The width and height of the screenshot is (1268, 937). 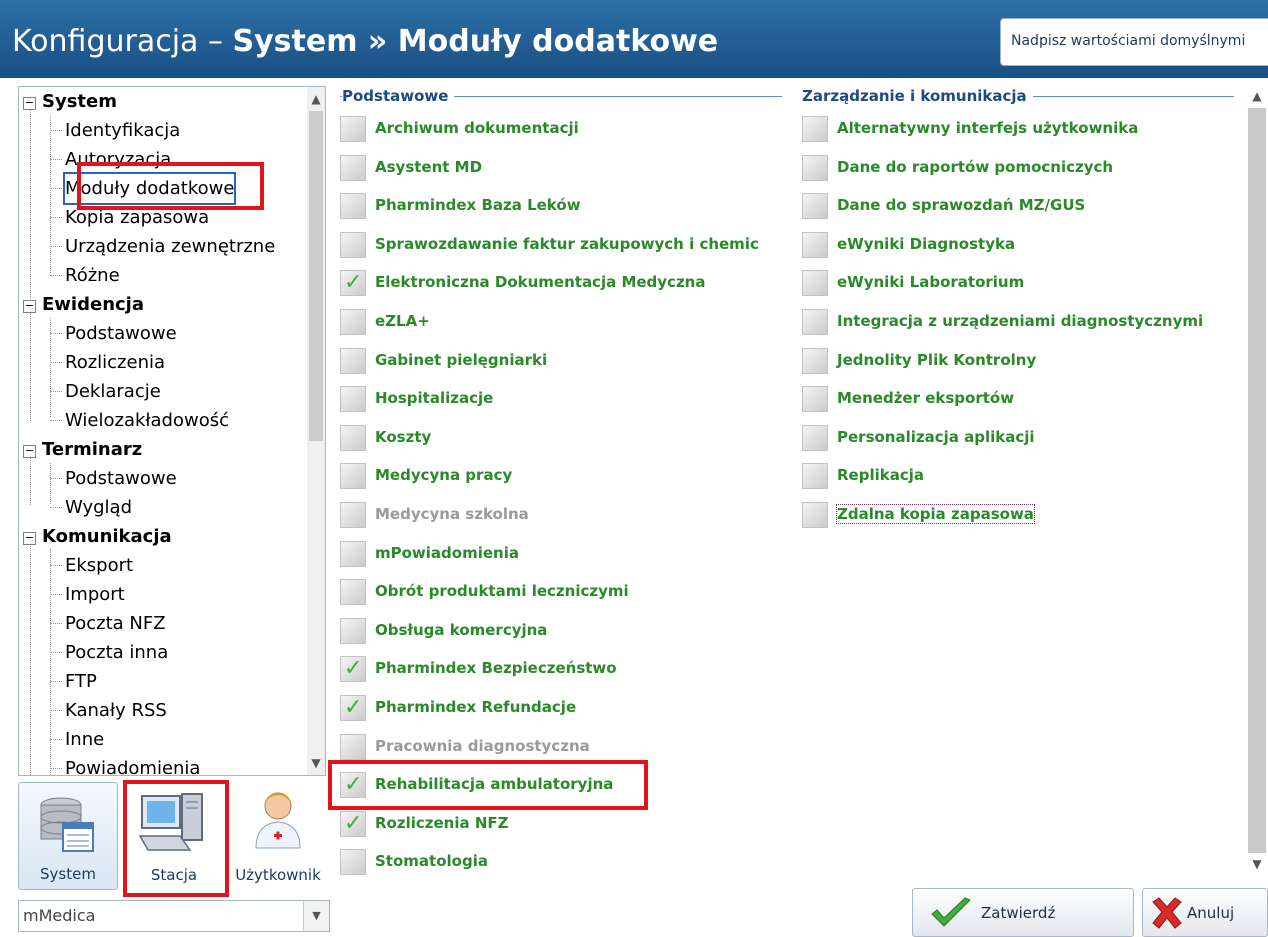 What do you see at coordinates (926, 243) in the screenshot?
I see `module-label: eWyniki Diagnostyka` at bounding box center [926, 243].